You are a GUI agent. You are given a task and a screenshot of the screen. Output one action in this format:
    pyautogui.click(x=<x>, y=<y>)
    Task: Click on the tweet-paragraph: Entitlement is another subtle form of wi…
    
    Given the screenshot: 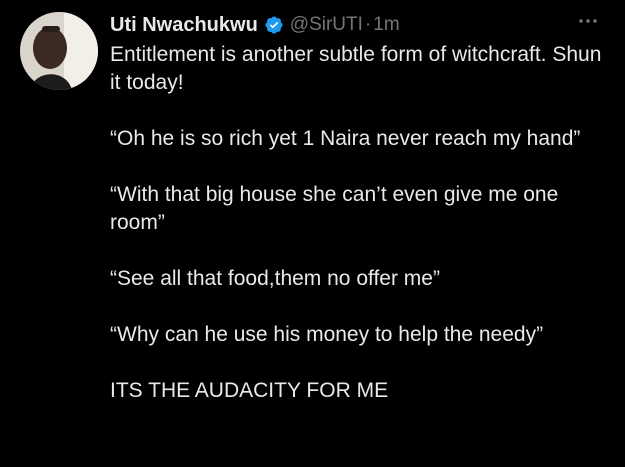 What is the action you would take?
    pyautogui.click(x=356, y=68)
    